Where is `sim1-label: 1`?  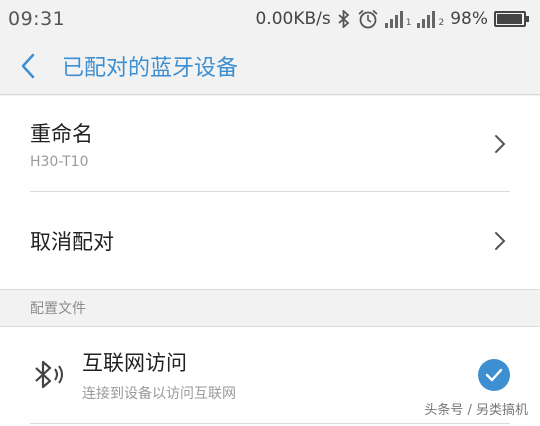
sim1-label: 1 is located at coordinates (408, 23).